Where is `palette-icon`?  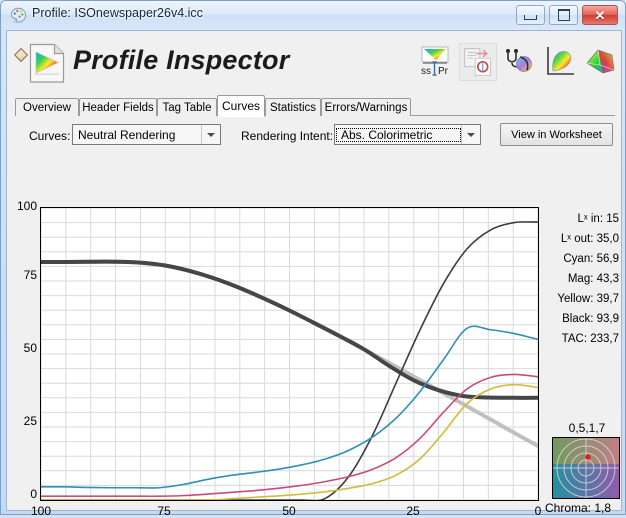
palette-icon is located at coordinates (18, 15).